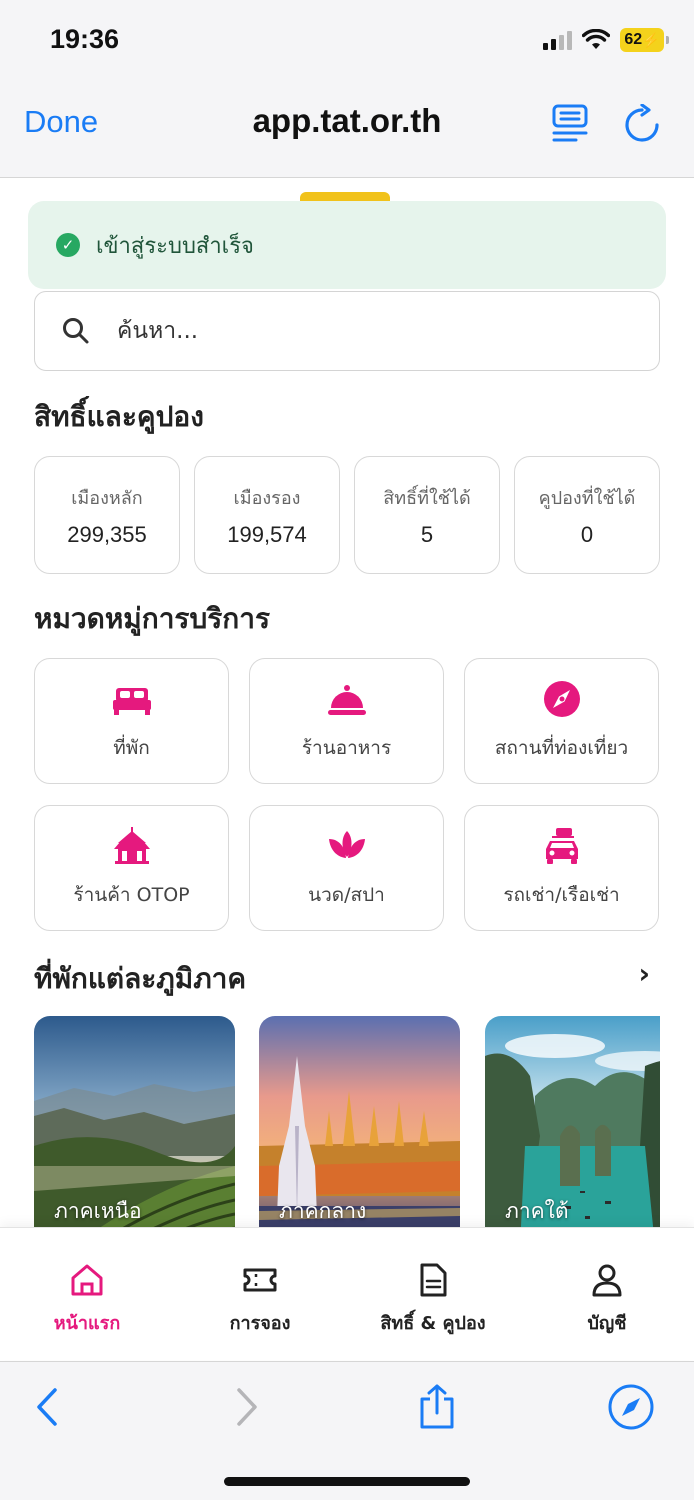 Image resolution: width=694 pixels, height=1500 pixels. I want to click on category-label: ร้านอาหาร, so click(346, 748).